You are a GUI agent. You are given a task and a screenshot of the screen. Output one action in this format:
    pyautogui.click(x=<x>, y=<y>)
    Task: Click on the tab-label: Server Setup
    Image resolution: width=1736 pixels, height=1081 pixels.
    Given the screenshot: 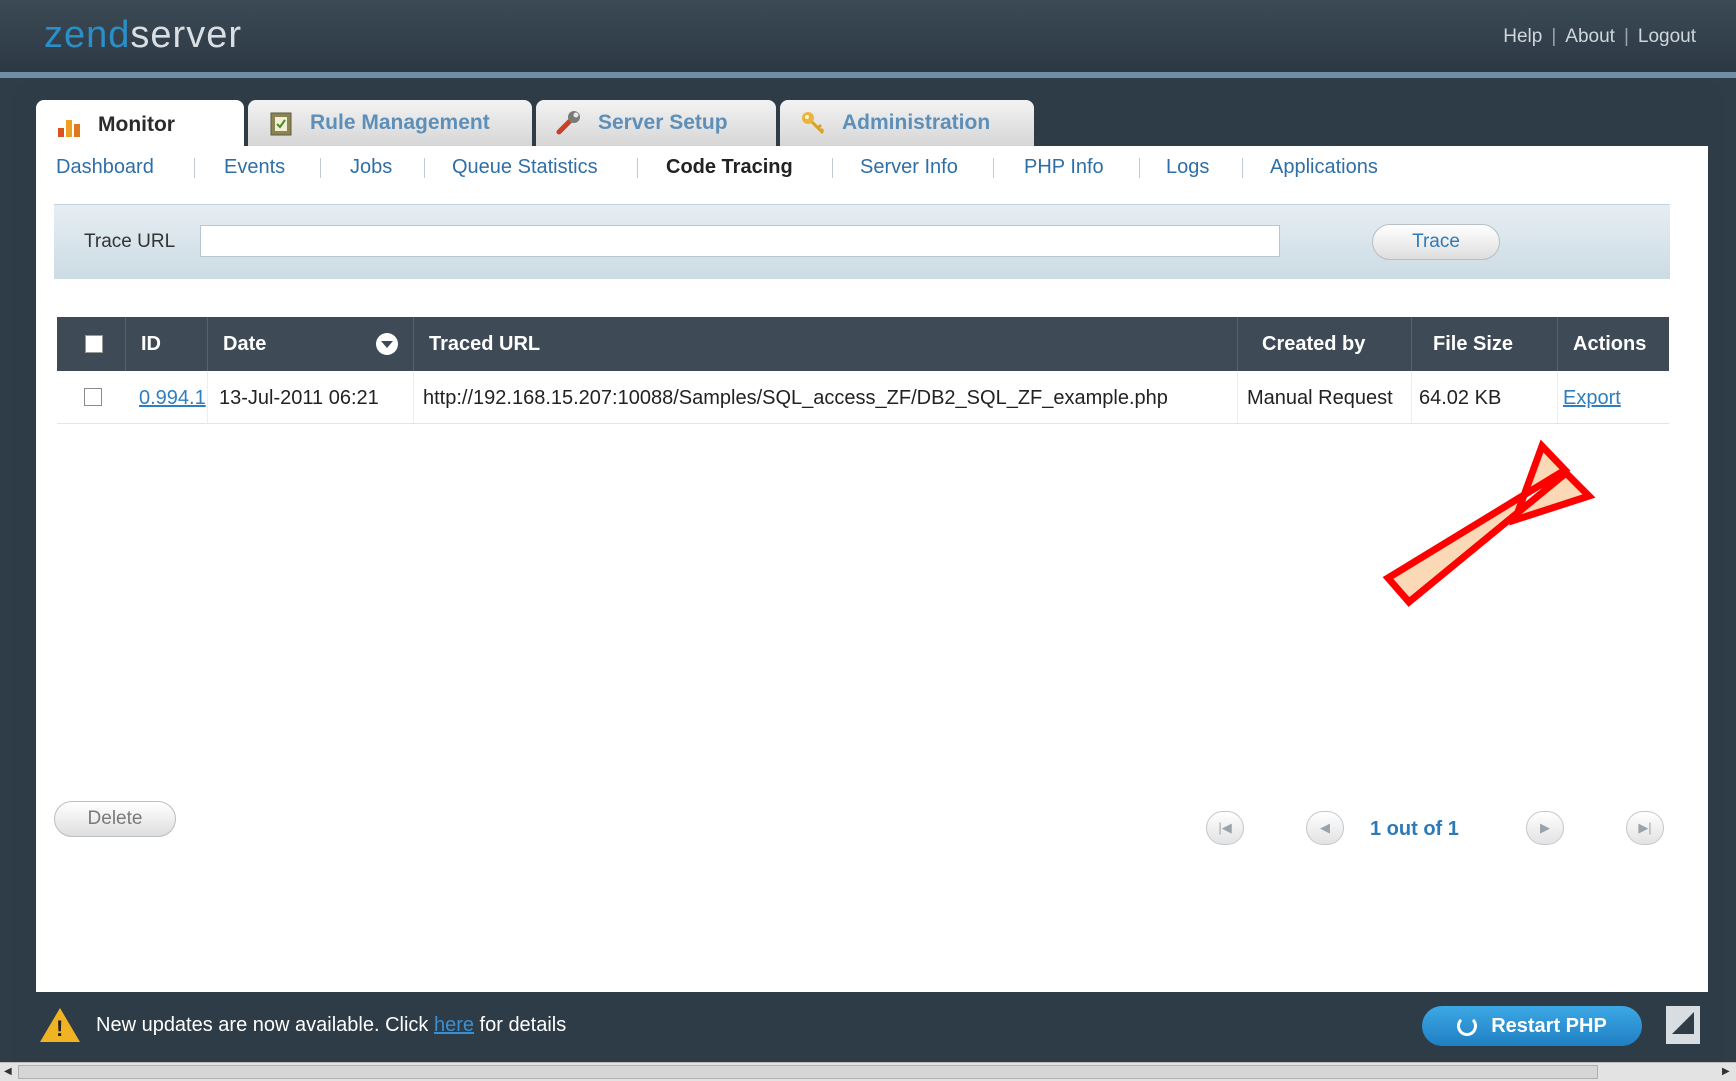 What is the action you would take?
    pyautogui.click(x=663, y=122)
    